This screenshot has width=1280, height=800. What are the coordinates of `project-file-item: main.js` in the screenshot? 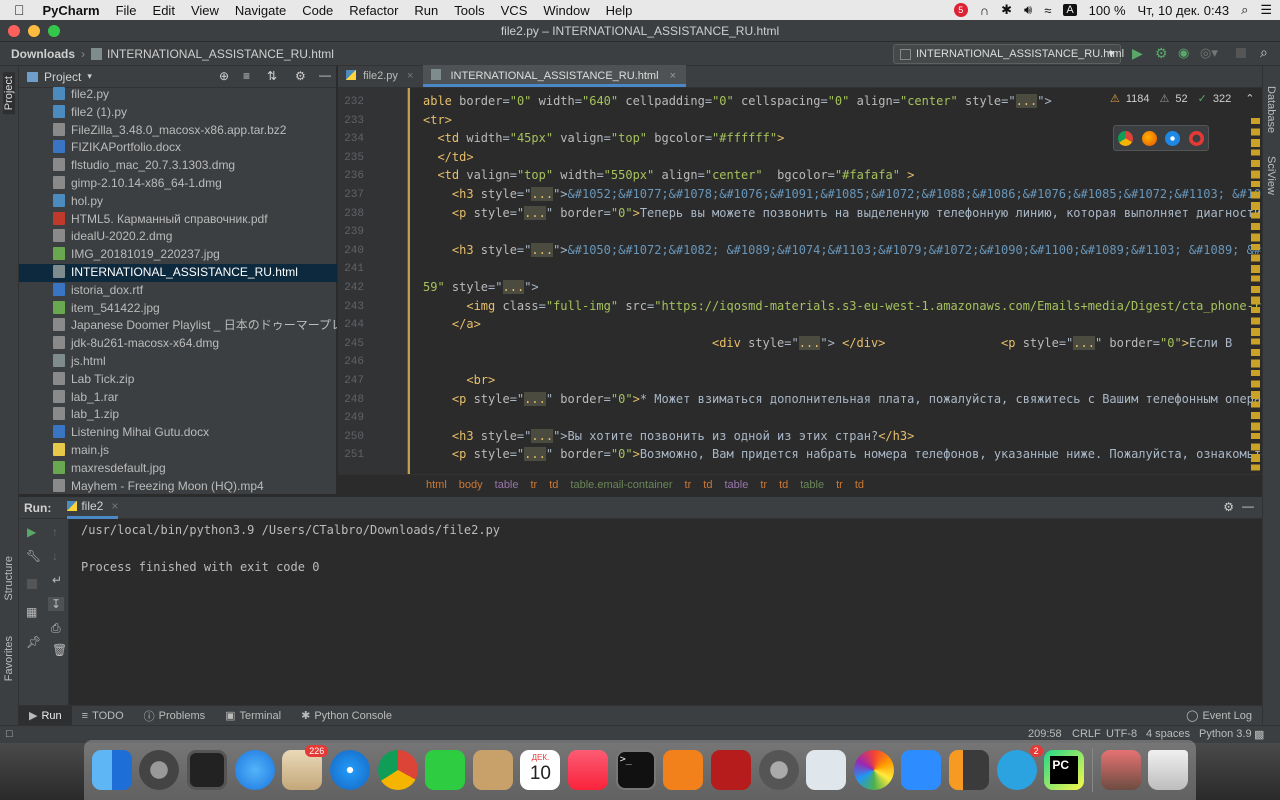 It's located at (178, 451).